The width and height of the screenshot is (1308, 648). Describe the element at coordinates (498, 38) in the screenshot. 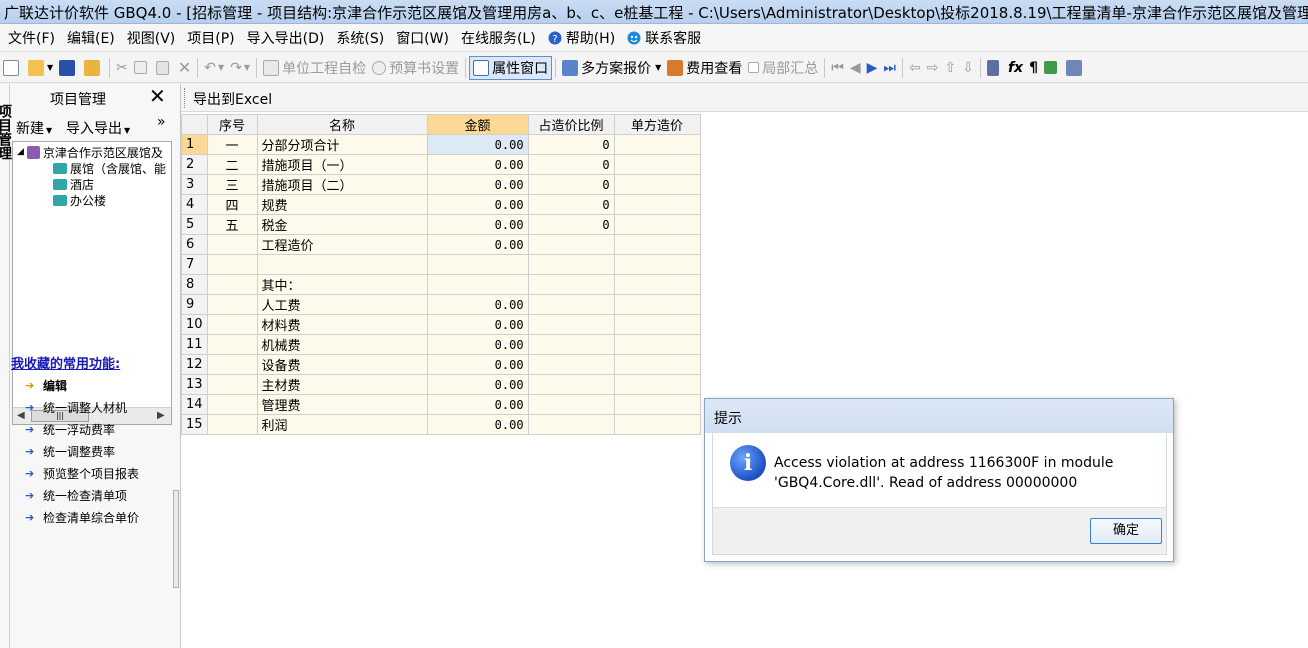

I see `menu-online-service: 在线服务(L)` at that location.